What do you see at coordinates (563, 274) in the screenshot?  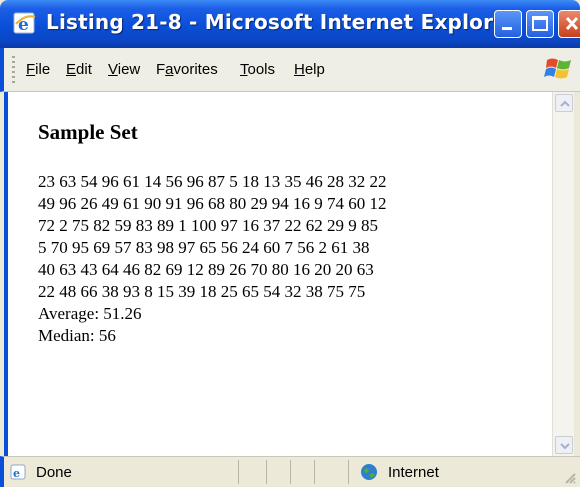 I see `vertical-scrollbar` at bounding box center [563, 274].